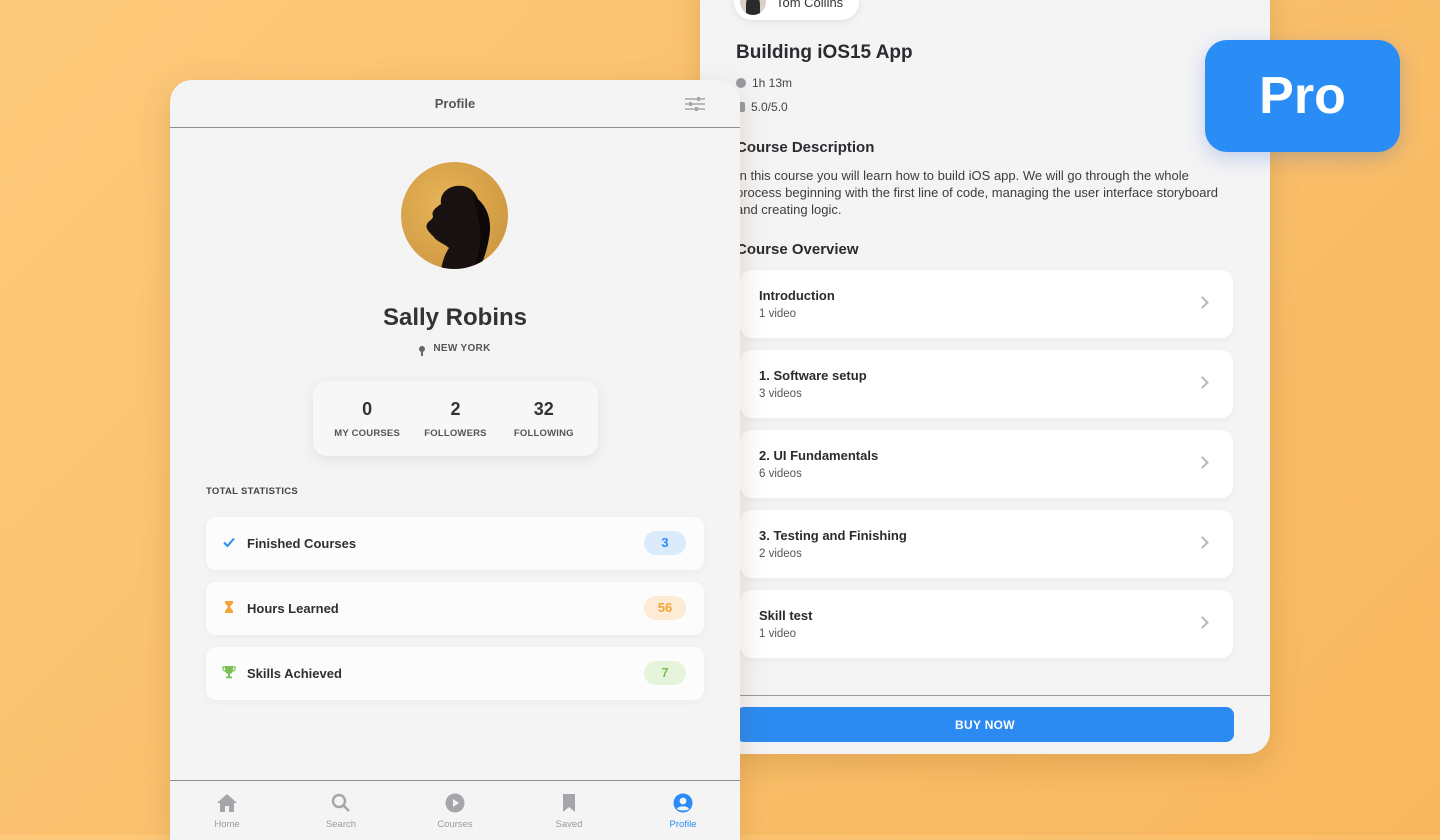 The image size is (1440, 840). Describe the element at coordinates (683, 824) in the screenshot. I see `tab-label: Profile` at that location.